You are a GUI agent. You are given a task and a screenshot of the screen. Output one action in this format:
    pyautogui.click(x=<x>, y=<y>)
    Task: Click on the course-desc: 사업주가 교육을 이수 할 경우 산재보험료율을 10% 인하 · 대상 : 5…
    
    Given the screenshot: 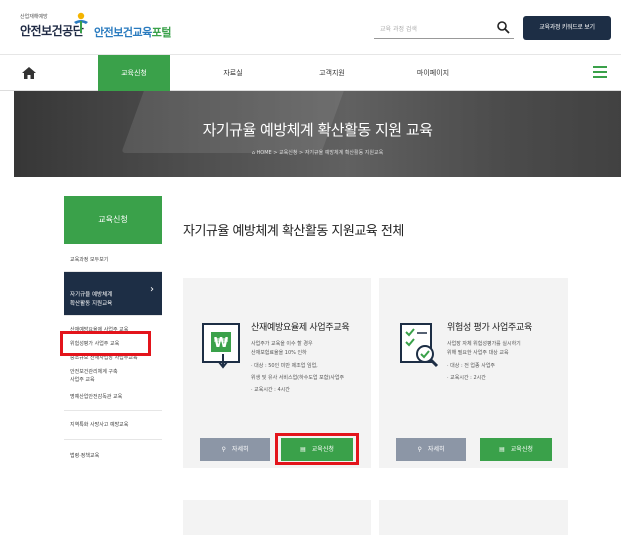 What is the action you would take?
    pyautogui.click(x=298, y=367)
    